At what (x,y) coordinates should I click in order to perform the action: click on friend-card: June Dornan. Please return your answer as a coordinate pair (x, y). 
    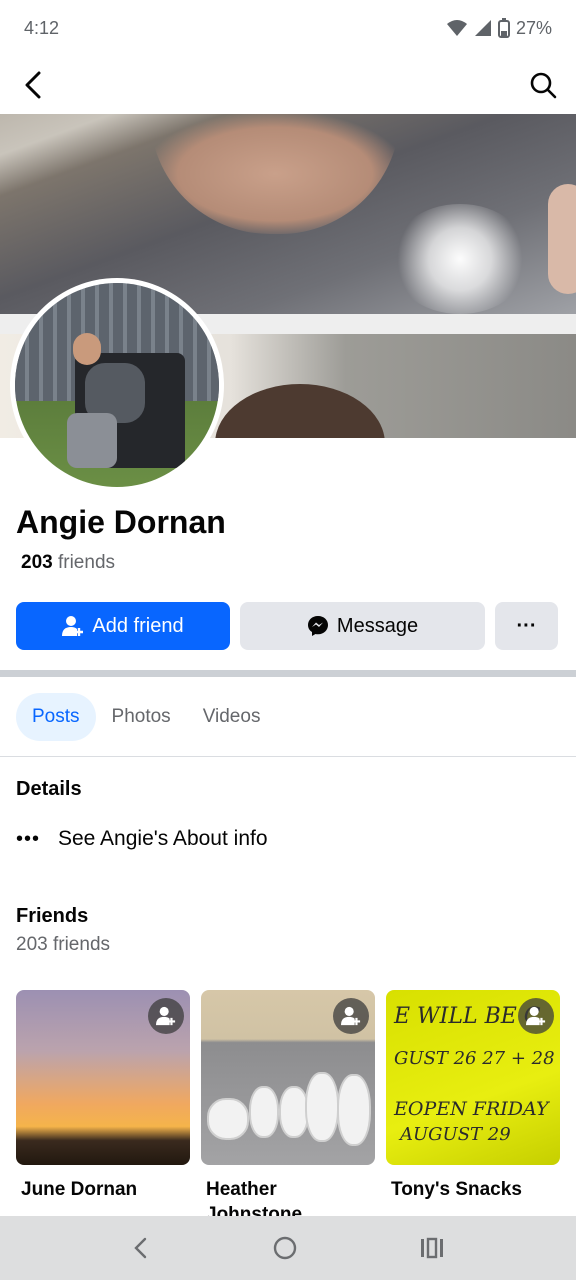
    Looking at the image, I should click on (103, 1108).